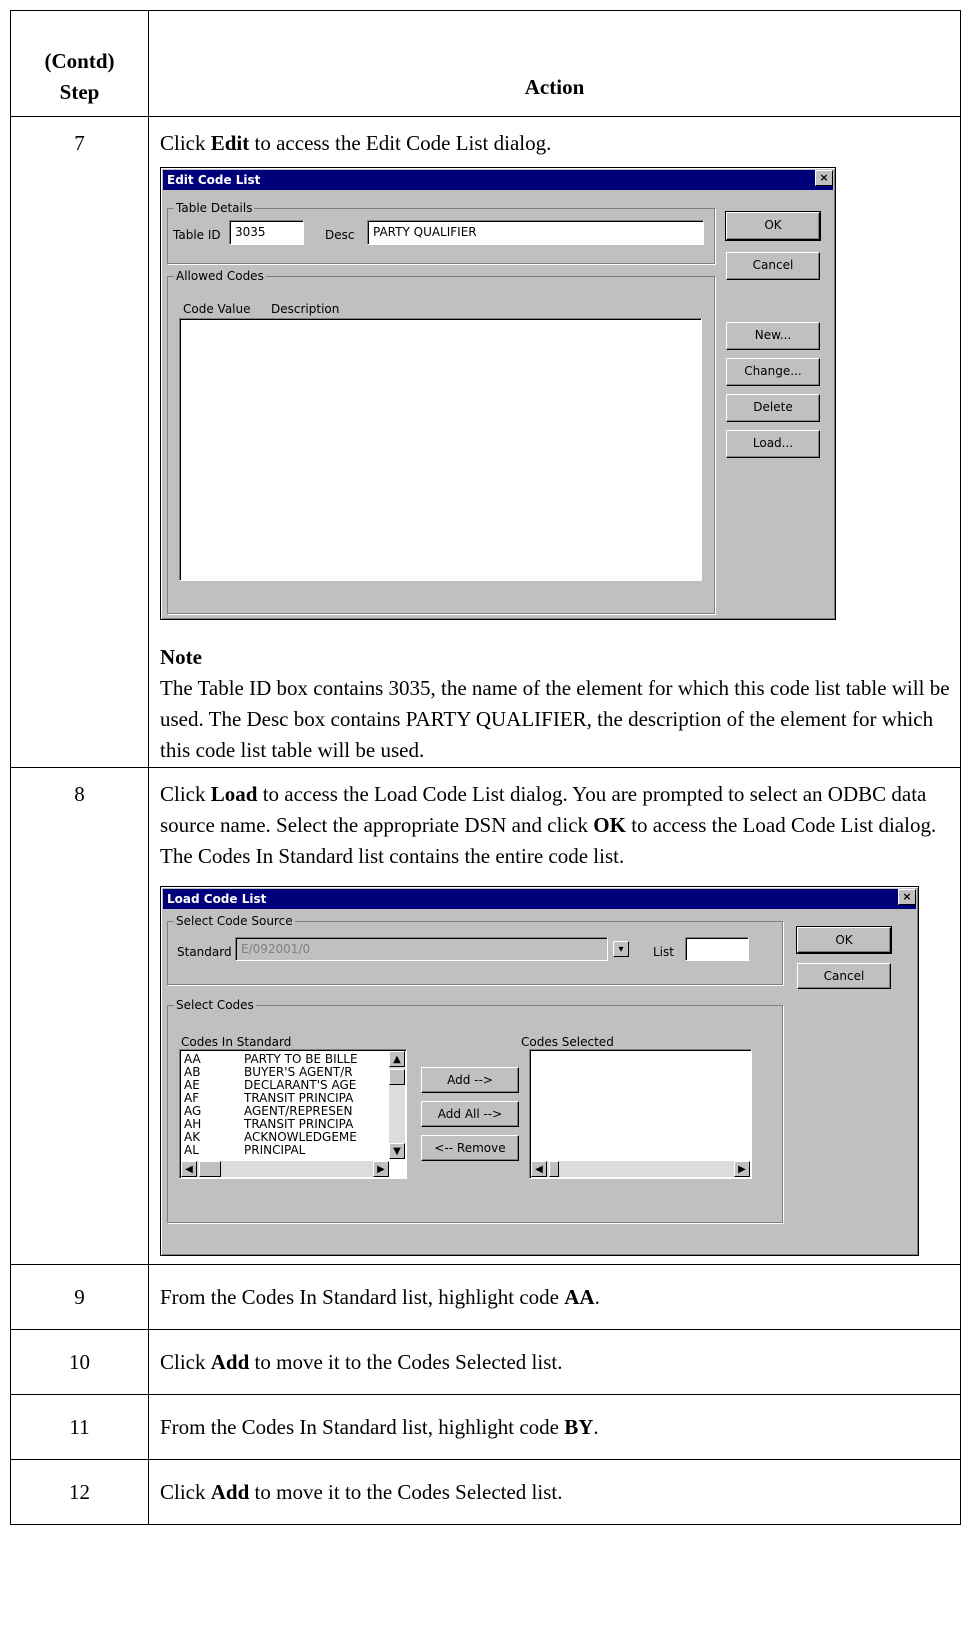 The image size is (968, 1627). Describe the element at coordinates (79, 1362) in the screenshot. I see `step-number: 10` at that location.